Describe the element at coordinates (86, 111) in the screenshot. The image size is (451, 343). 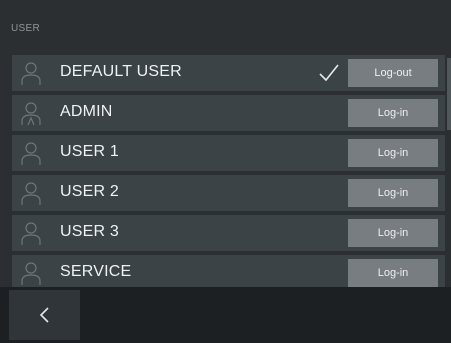
I see `user-name: ADMIN` at that location.